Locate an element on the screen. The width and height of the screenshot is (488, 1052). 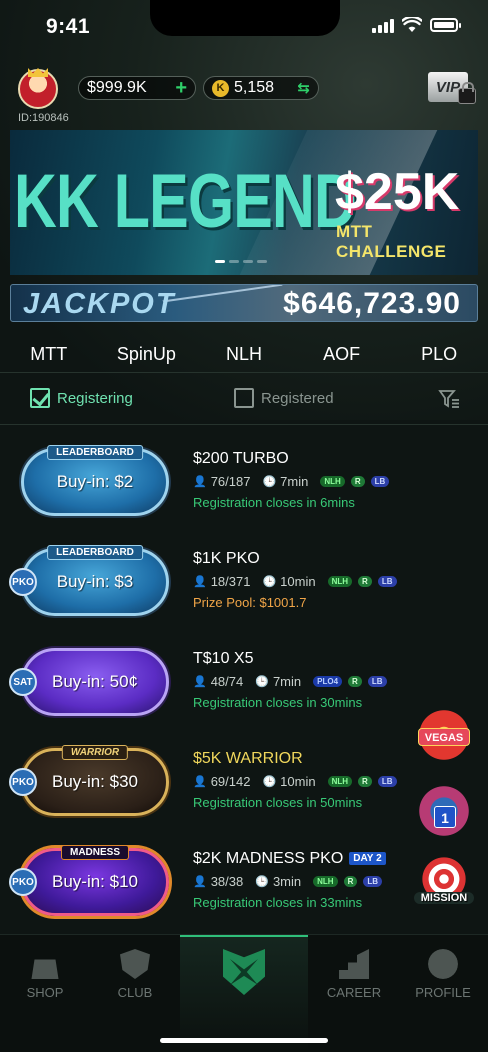
buy-in-button: MADNESS Buy-in: $10 is located at coordinates (95, 880).